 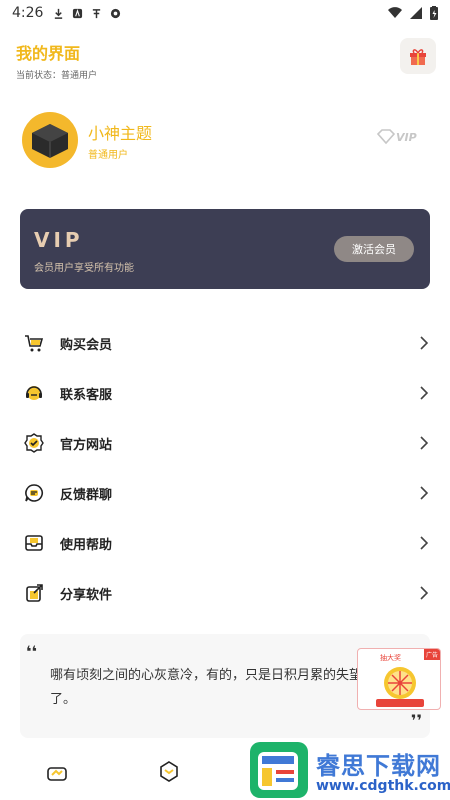 I want to click on gift-icon, so click(x=418, y=57).